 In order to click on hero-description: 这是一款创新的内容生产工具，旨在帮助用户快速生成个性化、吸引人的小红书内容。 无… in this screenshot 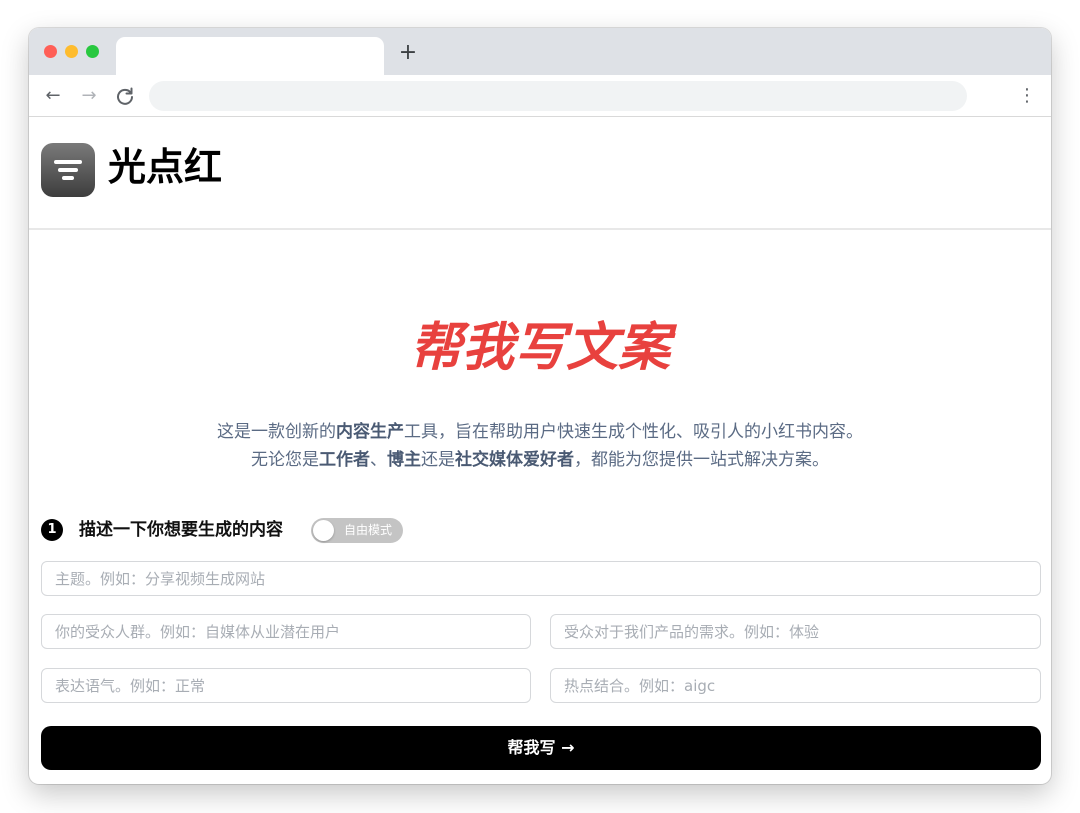, I will do `click(540, 446)`.